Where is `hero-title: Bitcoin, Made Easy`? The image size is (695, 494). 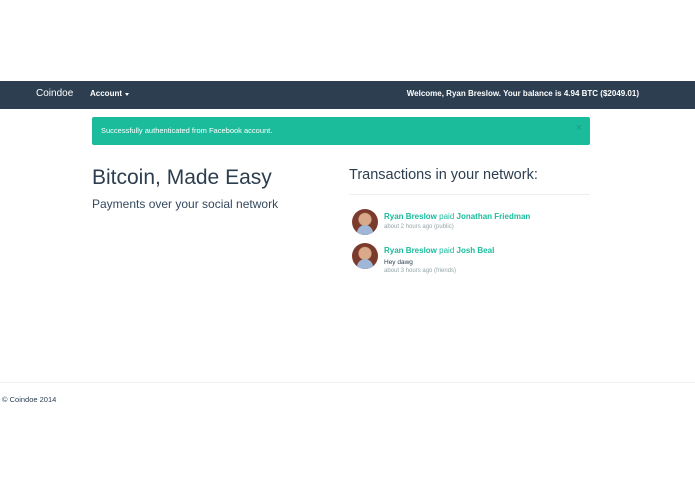 hero-title: Bitcoin, Made Easy is located at coordinates (182, 177).